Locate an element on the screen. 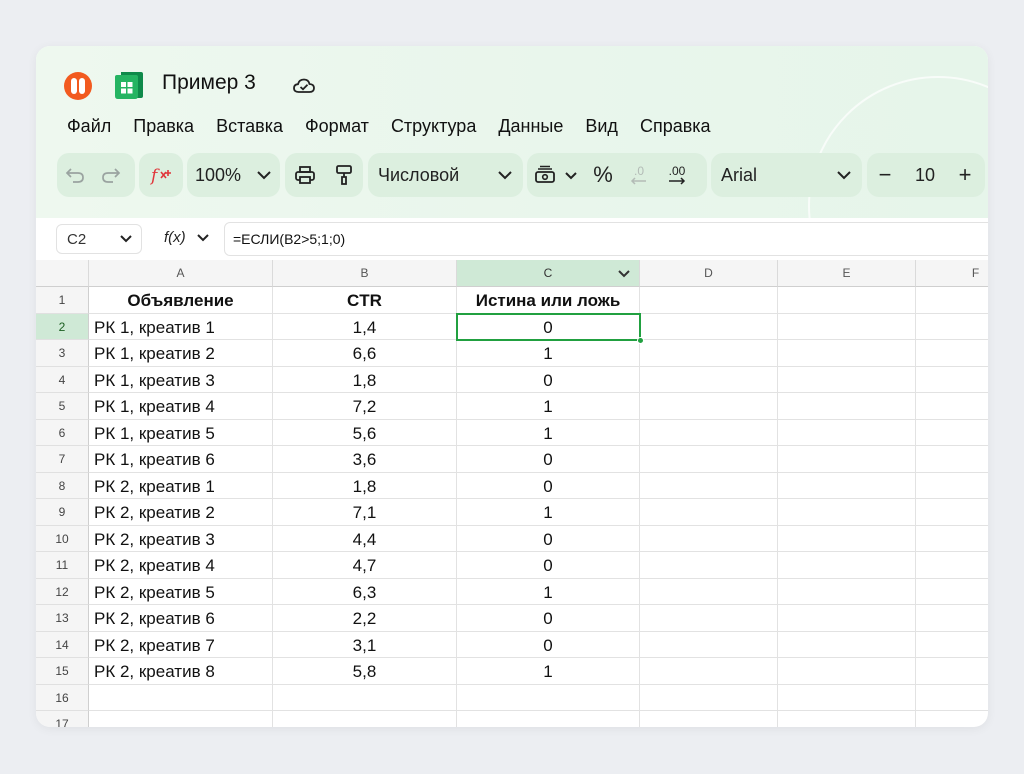 The image size is (1024, 774). menu-help: Справка is located at coordinates (675, 126).